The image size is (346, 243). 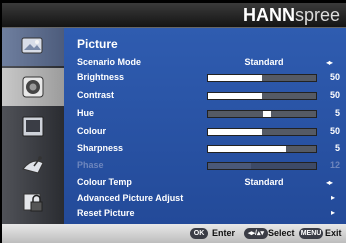 I want to click on menu-row-phase: Phase 12, so click(x=205, y=166).